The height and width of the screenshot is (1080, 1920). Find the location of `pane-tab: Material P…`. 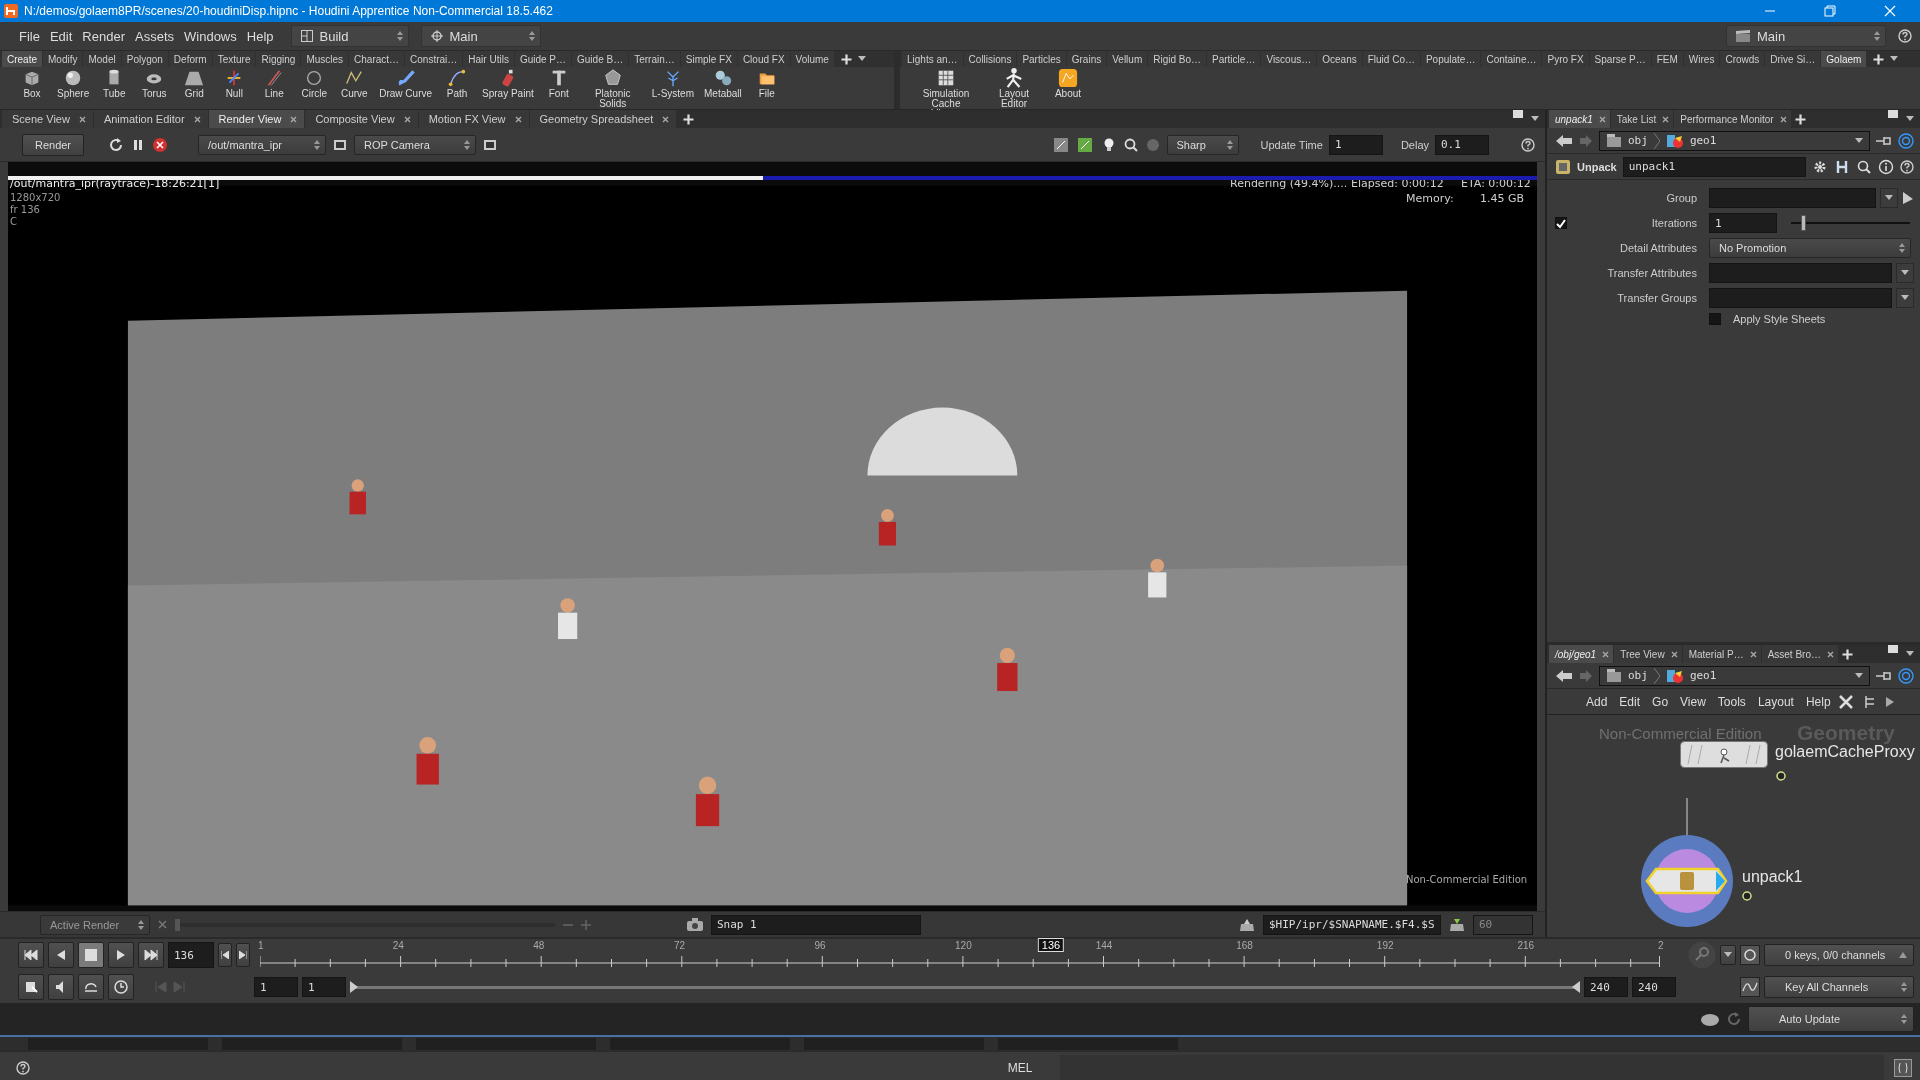

pane-tab: Material P… is located at coordinates (1721, 654).